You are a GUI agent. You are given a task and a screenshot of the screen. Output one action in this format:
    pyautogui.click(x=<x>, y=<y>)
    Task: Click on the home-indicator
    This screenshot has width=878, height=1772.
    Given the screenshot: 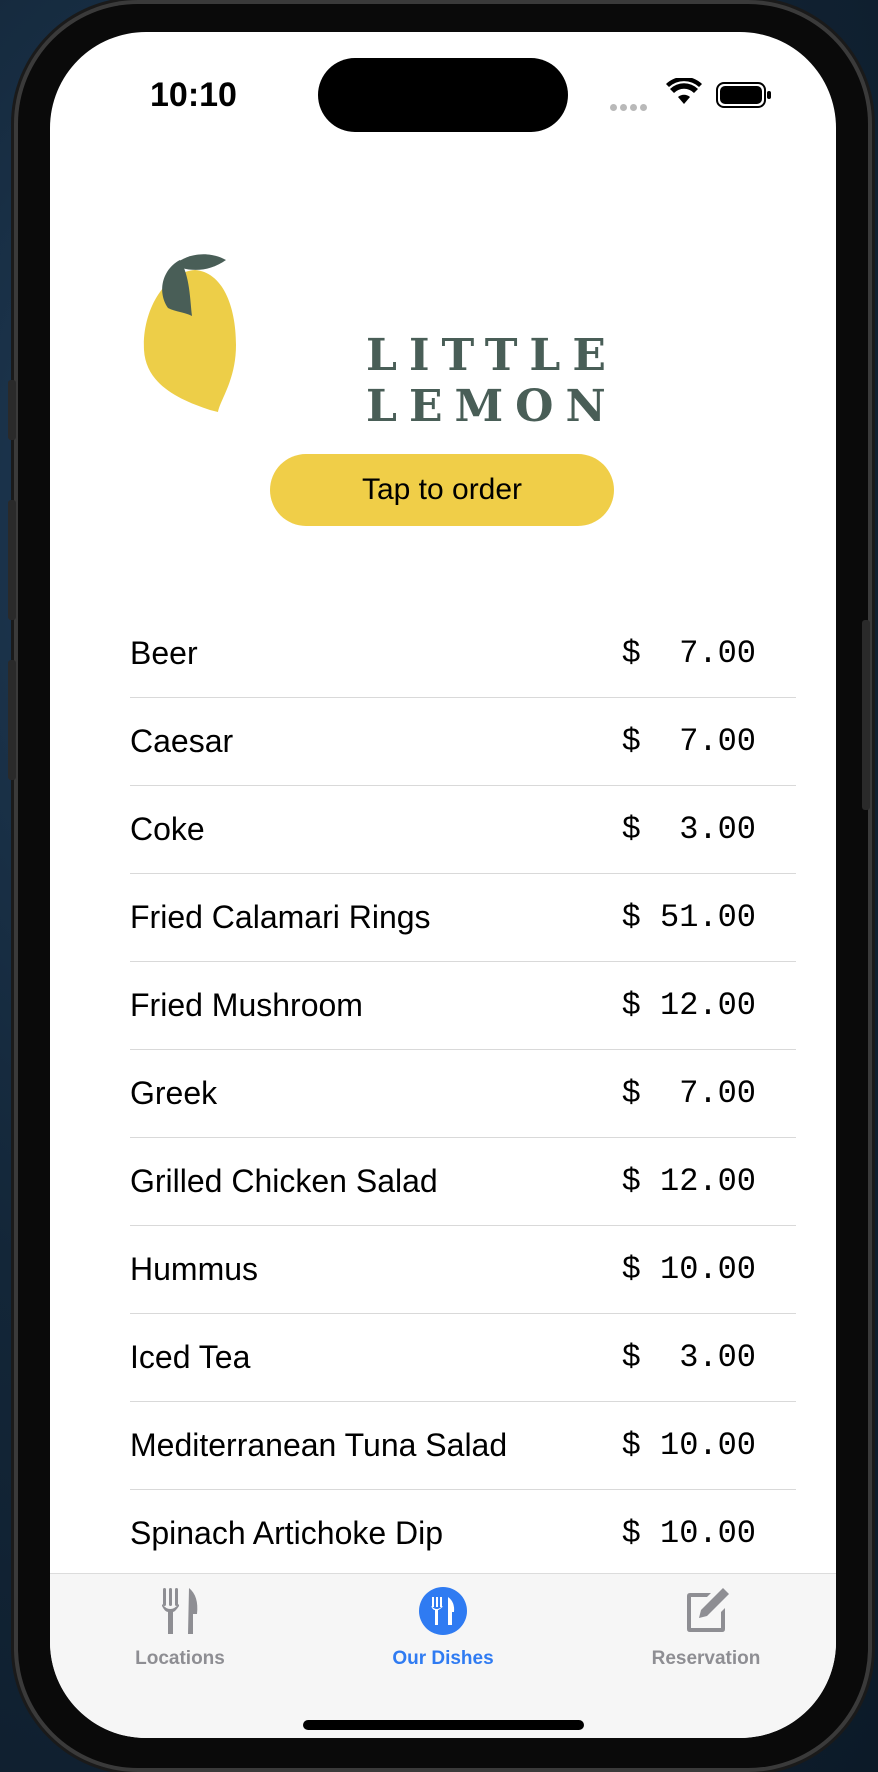 What is the action you would take?
    pyautogui.click(x=443, y=1725)
    